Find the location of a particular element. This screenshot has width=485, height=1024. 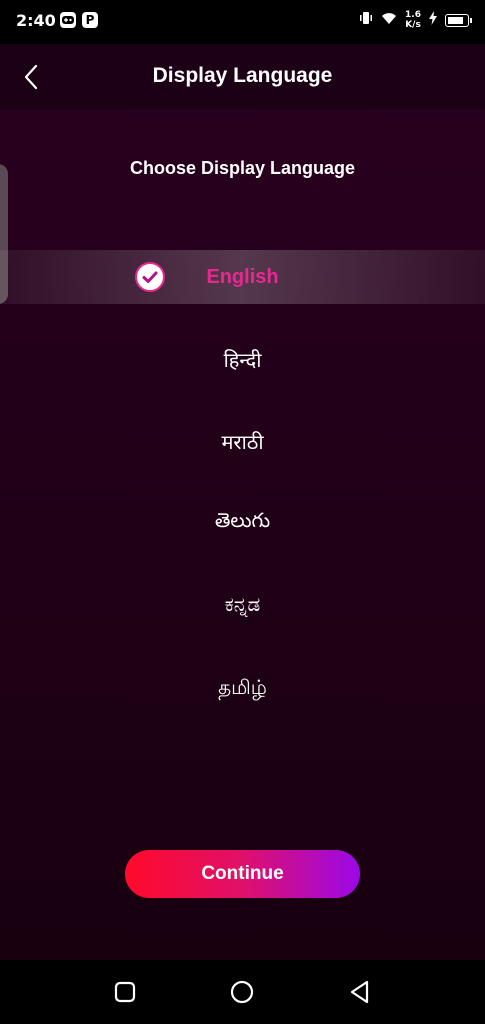

status-time: 2:40 is located at coordinates (36, 20).